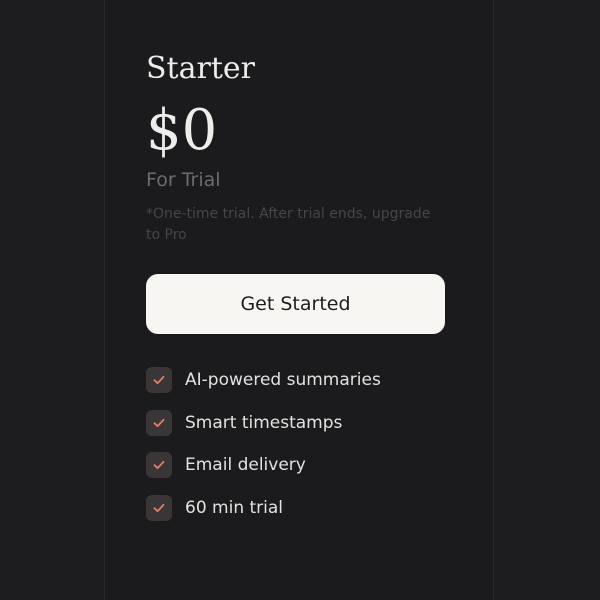 The width and height of the screenshot is (600, 600). What do you see at coordinates (182, 130) in the screenshot?
I see `plan-price: $0` at bounding box center [182, 130].